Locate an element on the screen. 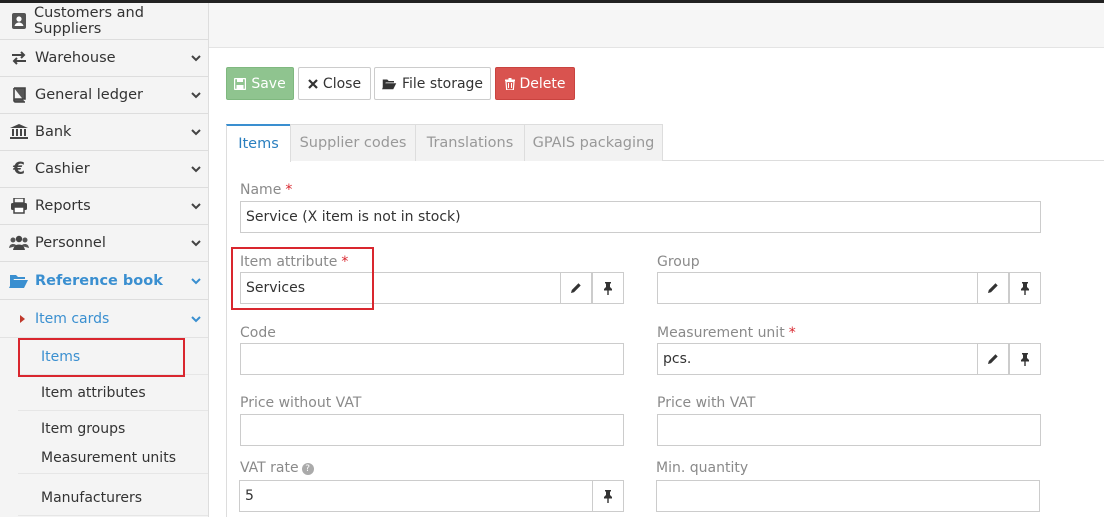 The width and height of the screenshot is (1104, 517). sidebar-item-personnel: Personnel is located at coordinates (104, 243).